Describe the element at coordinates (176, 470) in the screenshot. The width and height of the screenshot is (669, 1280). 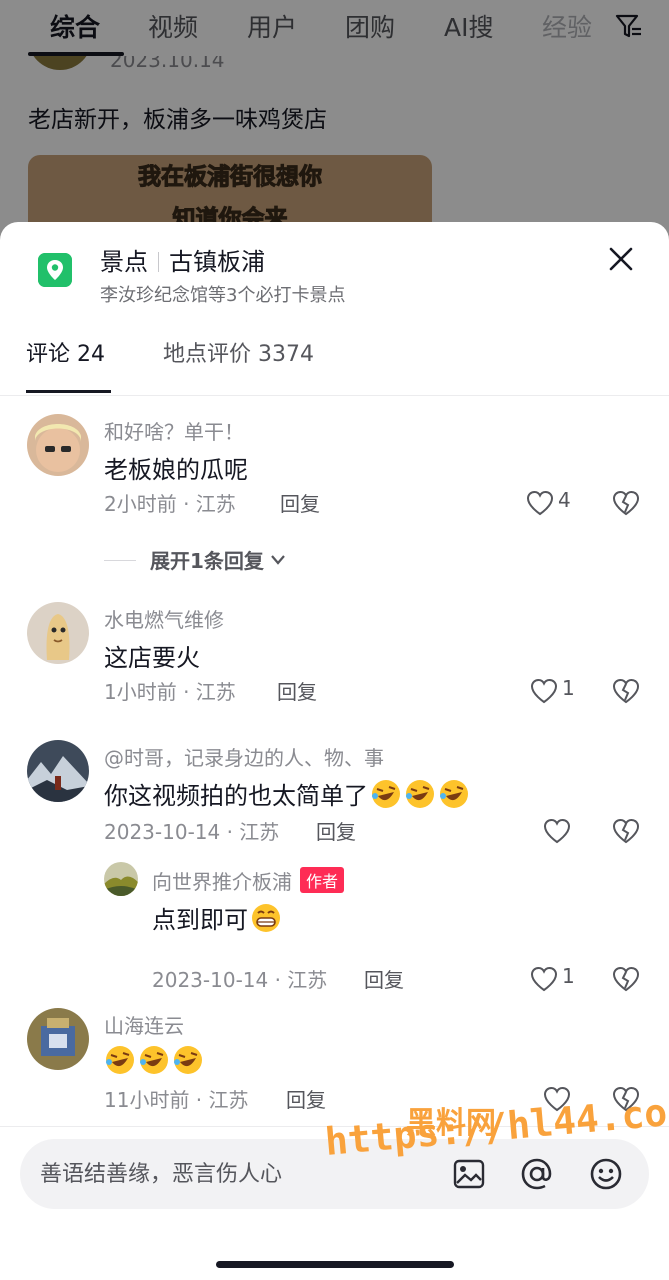
I see `comment-text: 老板娘的瓜呢` at that location.